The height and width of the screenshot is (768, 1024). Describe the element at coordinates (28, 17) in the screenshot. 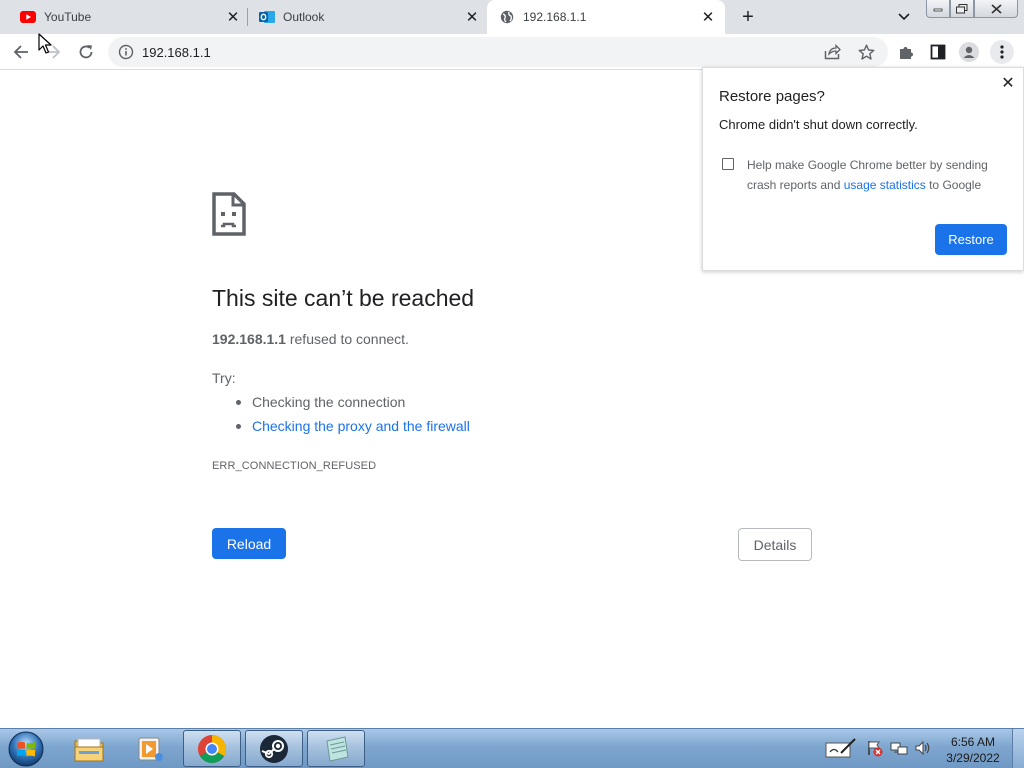

I see `youtube-icon` at that location.